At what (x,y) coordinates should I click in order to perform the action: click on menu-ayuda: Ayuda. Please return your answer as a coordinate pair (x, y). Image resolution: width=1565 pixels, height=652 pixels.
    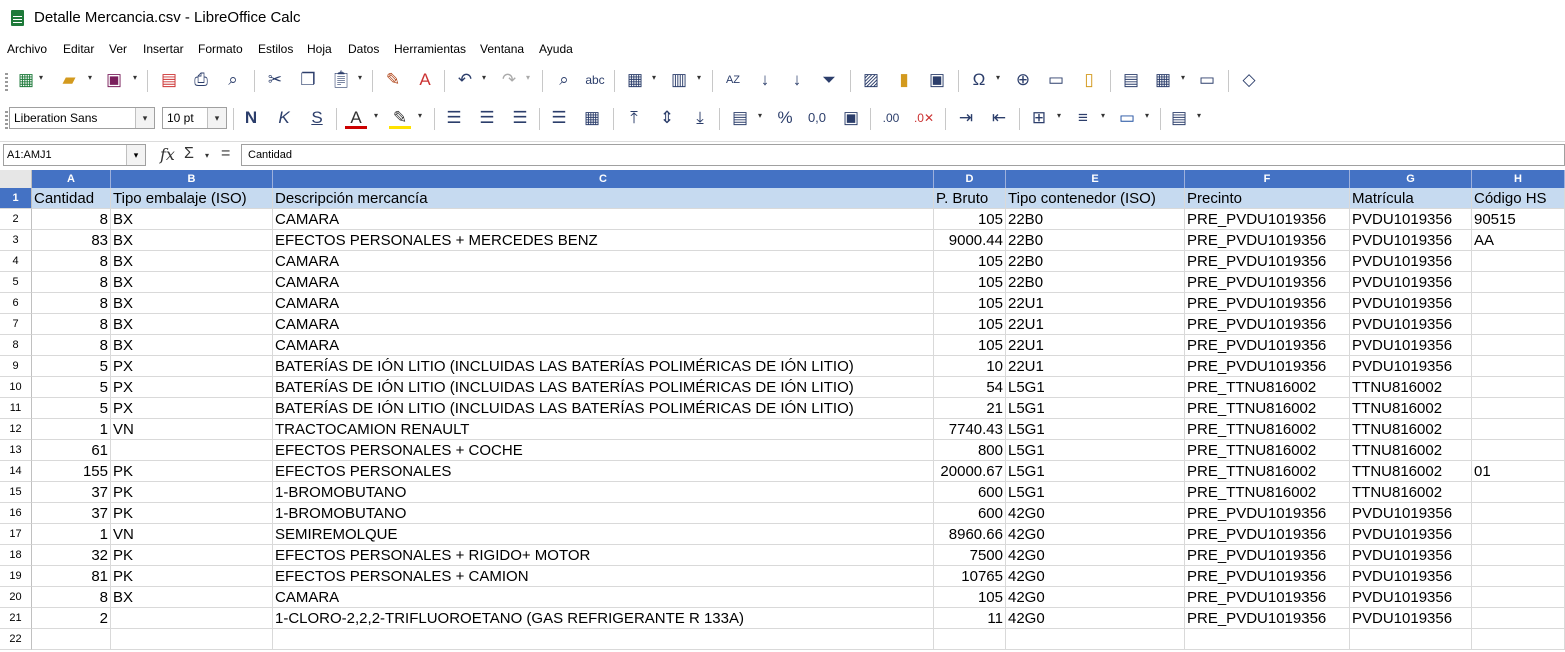
    Looking at the image, I should click on (556, 49).